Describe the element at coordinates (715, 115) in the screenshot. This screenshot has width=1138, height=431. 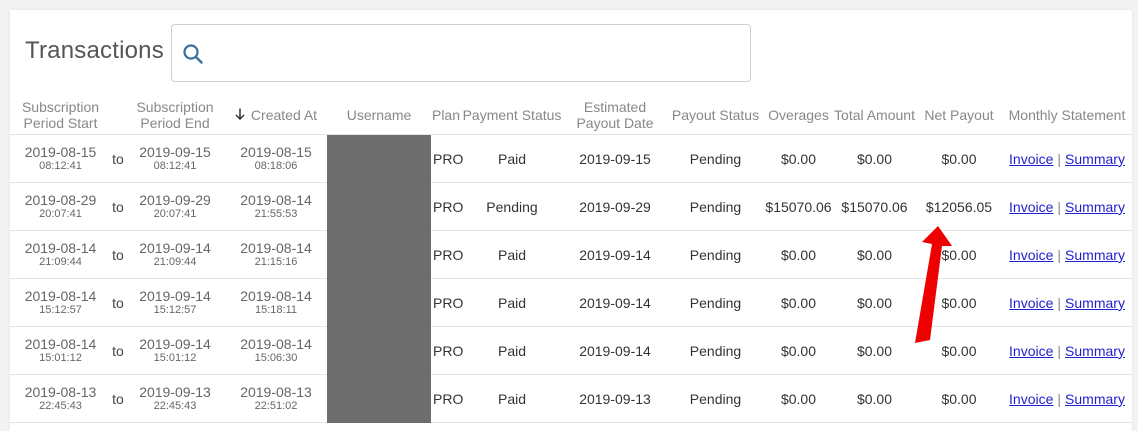
I see `col-header-payout-status: Payout Status` at that location.